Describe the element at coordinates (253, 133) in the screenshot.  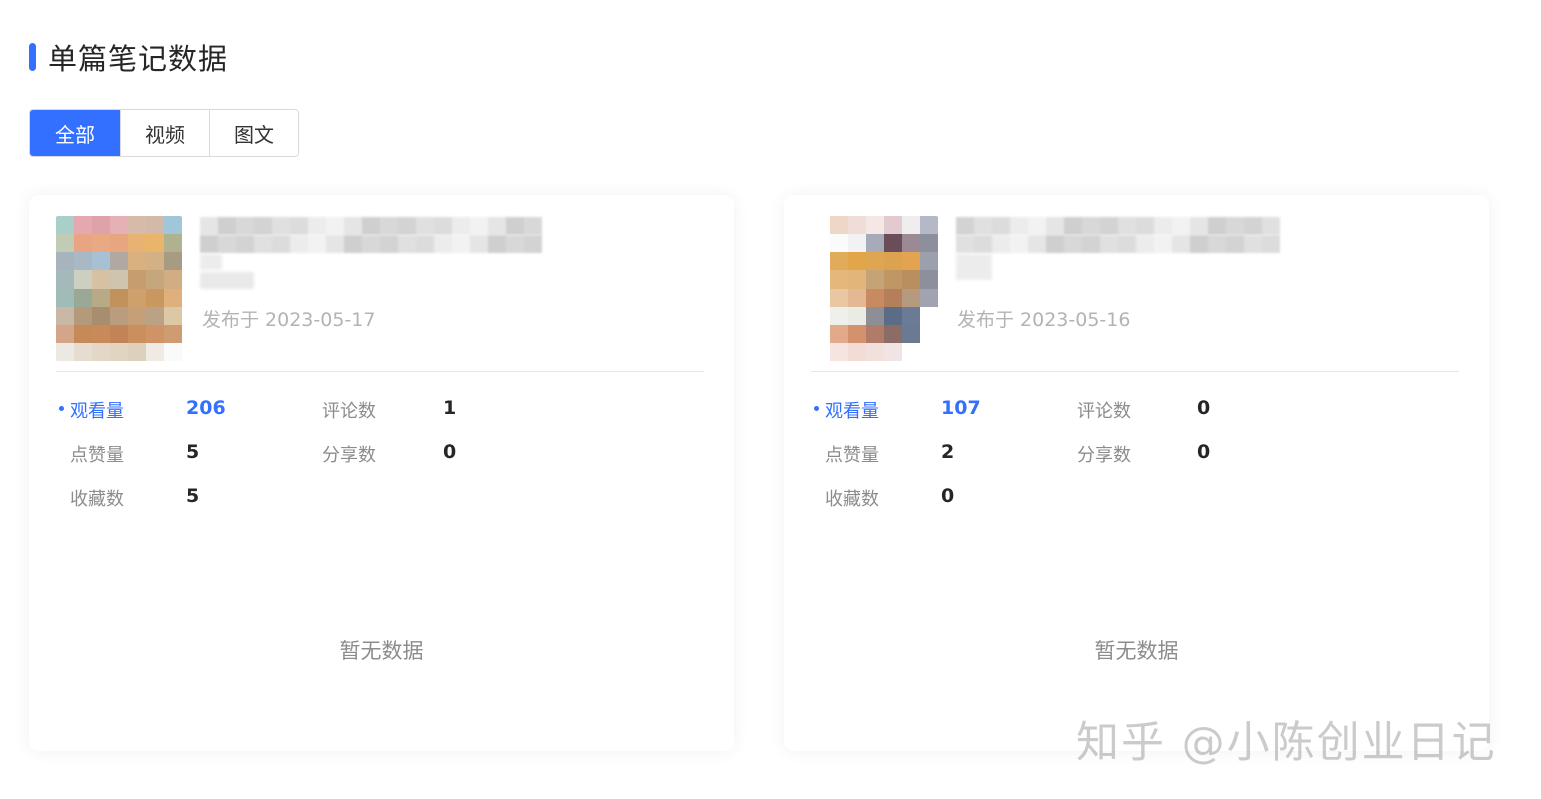
I see `tab-image-text: 图文` at that location.